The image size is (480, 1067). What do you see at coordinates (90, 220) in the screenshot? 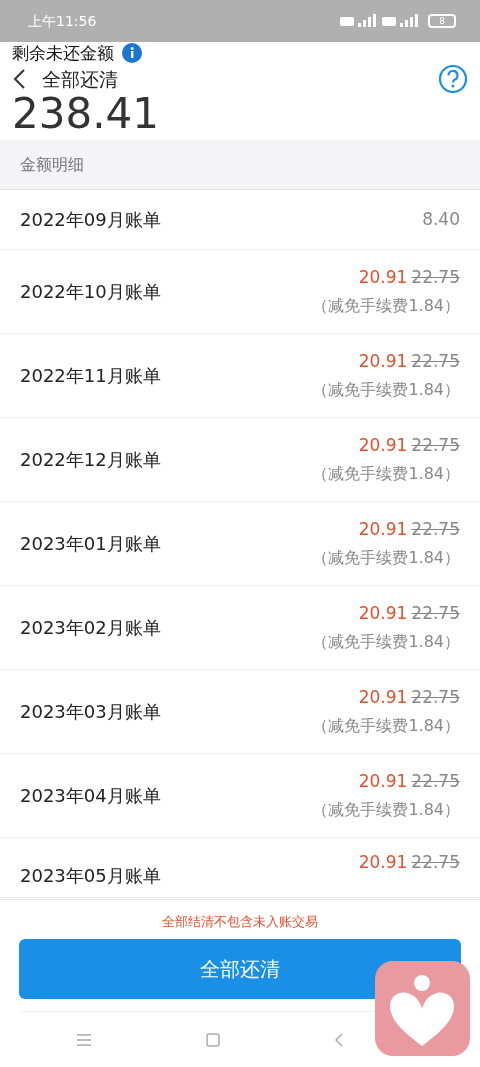
I see `bill-month: 2022年09月账单` at bounding box center [90, 220].